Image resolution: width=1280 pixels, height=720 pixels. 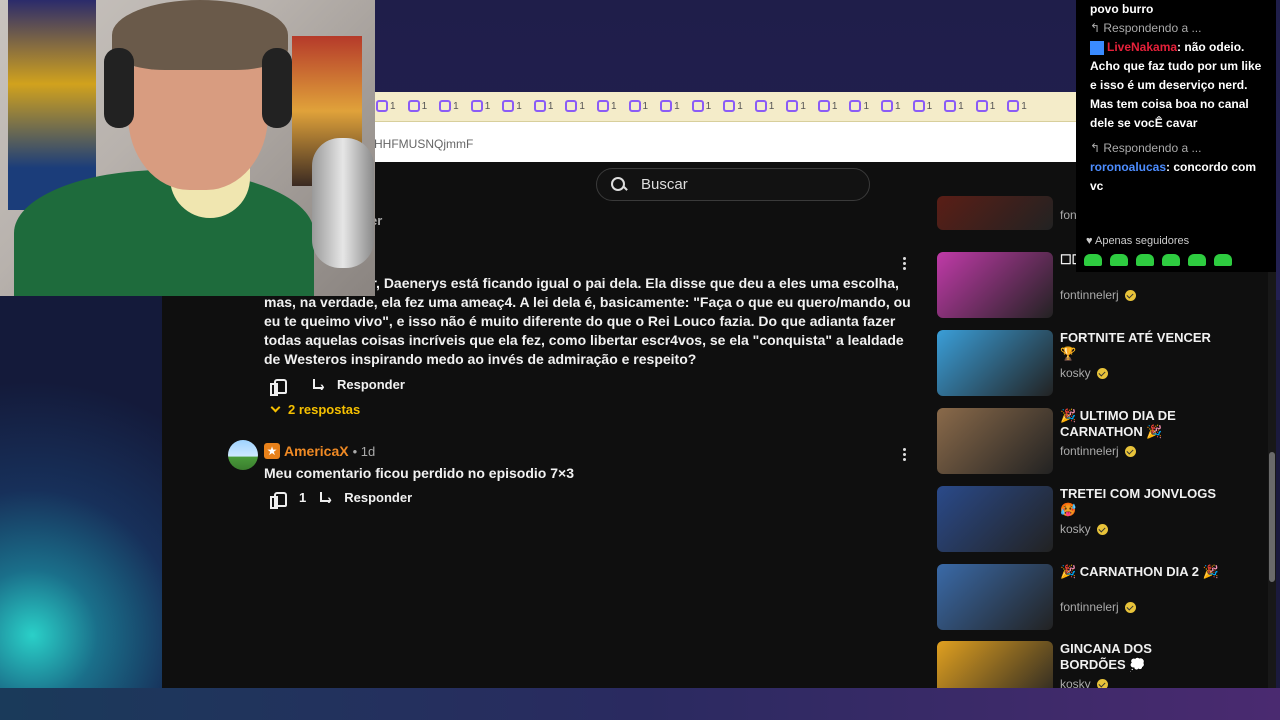 What do you see at coordinates (1140, 346) in the screenshot?
I see `video-title: FORTNITE ATÉ VENCER 🏆` at bounding box center [1140, 346].